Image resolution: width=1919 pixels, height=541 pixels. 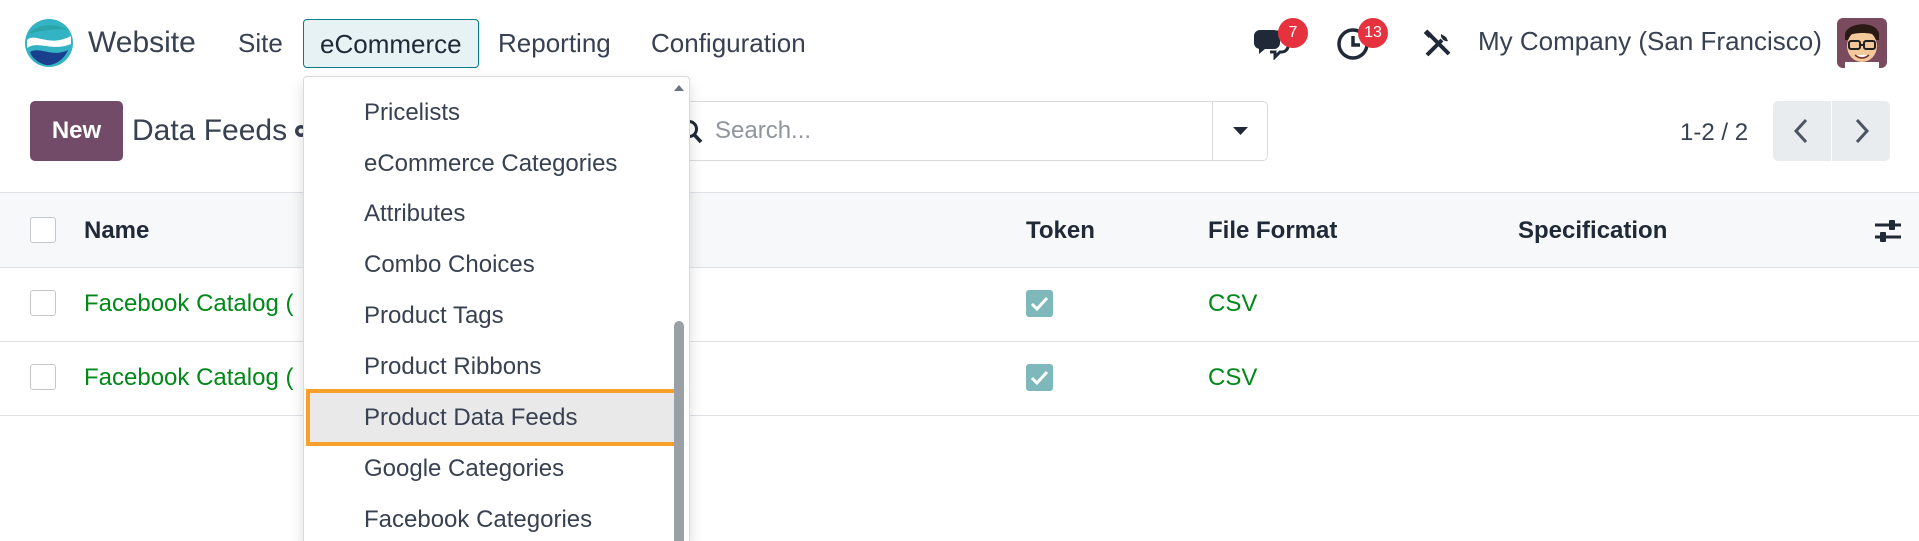 I want to click on chevron-right-icon, so click(x=1862, y=131).